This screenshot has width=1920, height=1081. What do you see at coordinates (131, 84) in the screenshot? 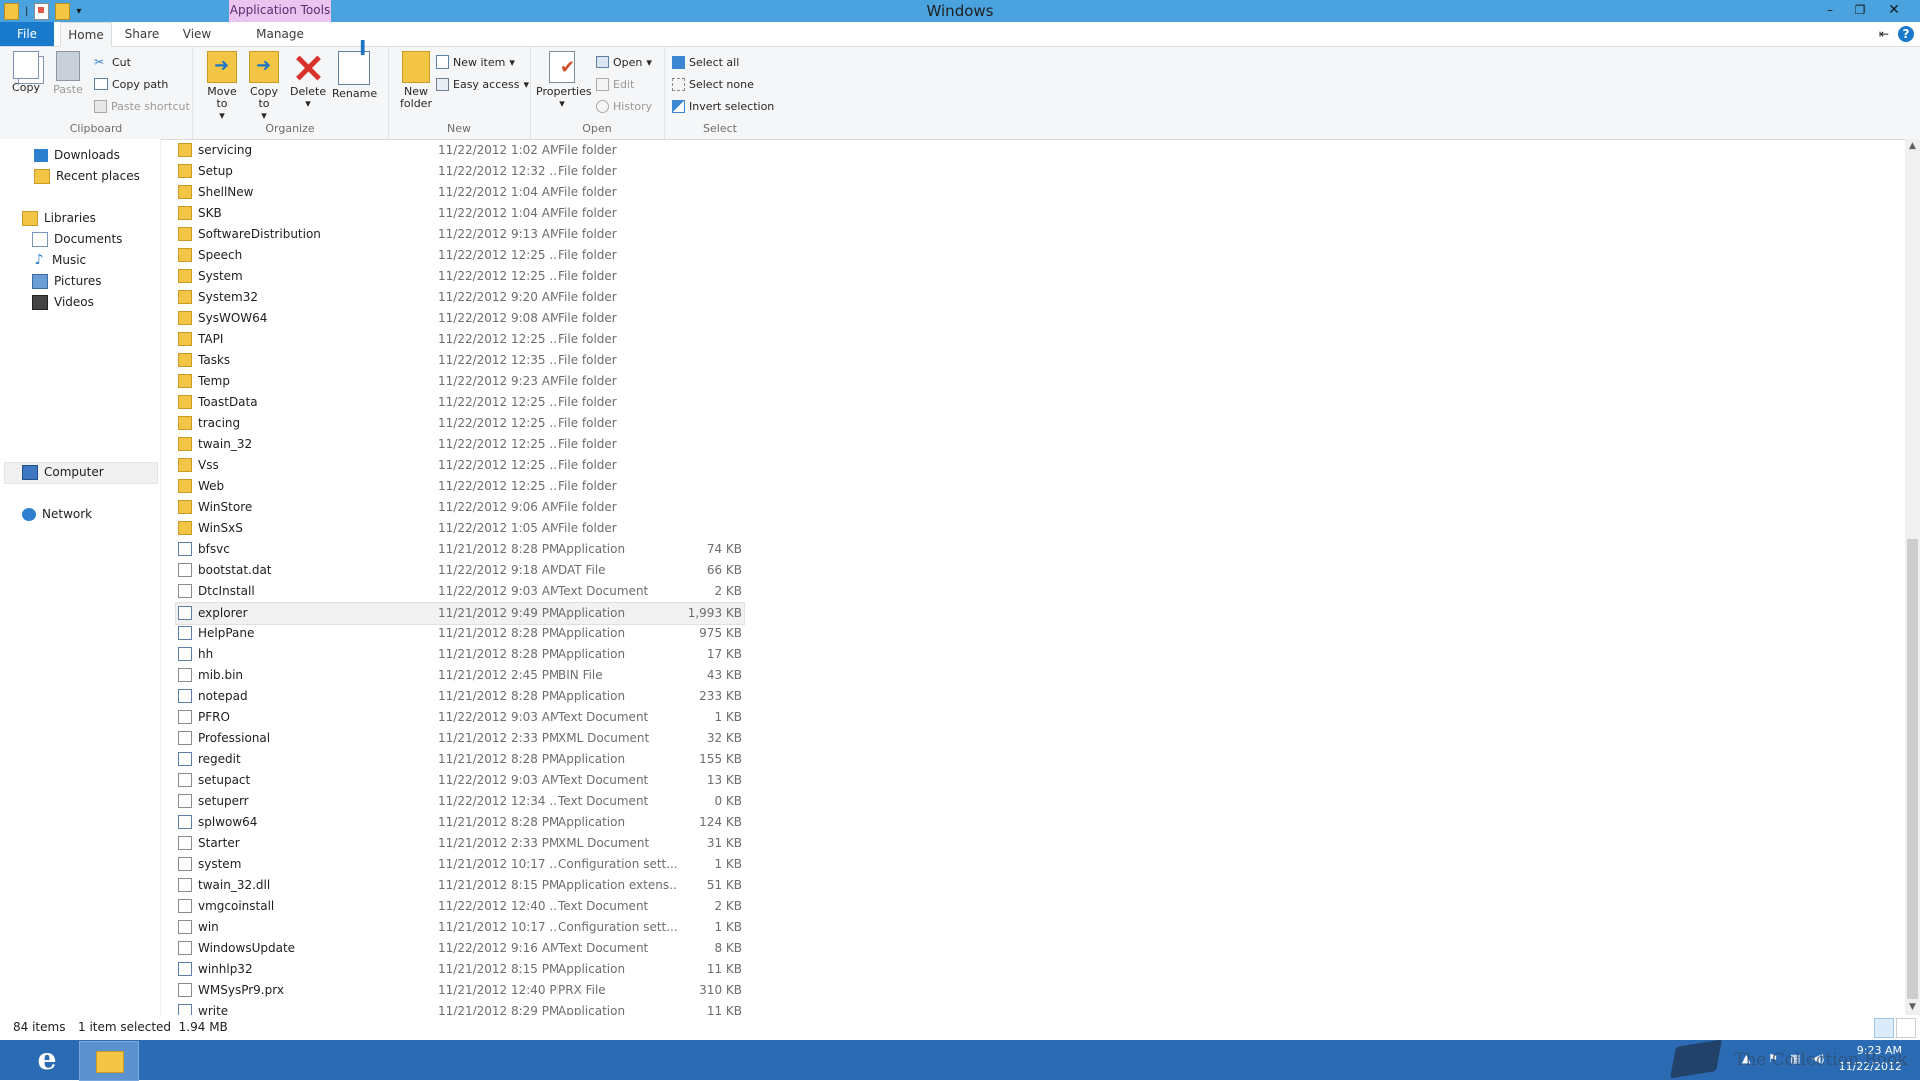
I see `copy-path-button: Copy path` at bounding box center [131, 84].